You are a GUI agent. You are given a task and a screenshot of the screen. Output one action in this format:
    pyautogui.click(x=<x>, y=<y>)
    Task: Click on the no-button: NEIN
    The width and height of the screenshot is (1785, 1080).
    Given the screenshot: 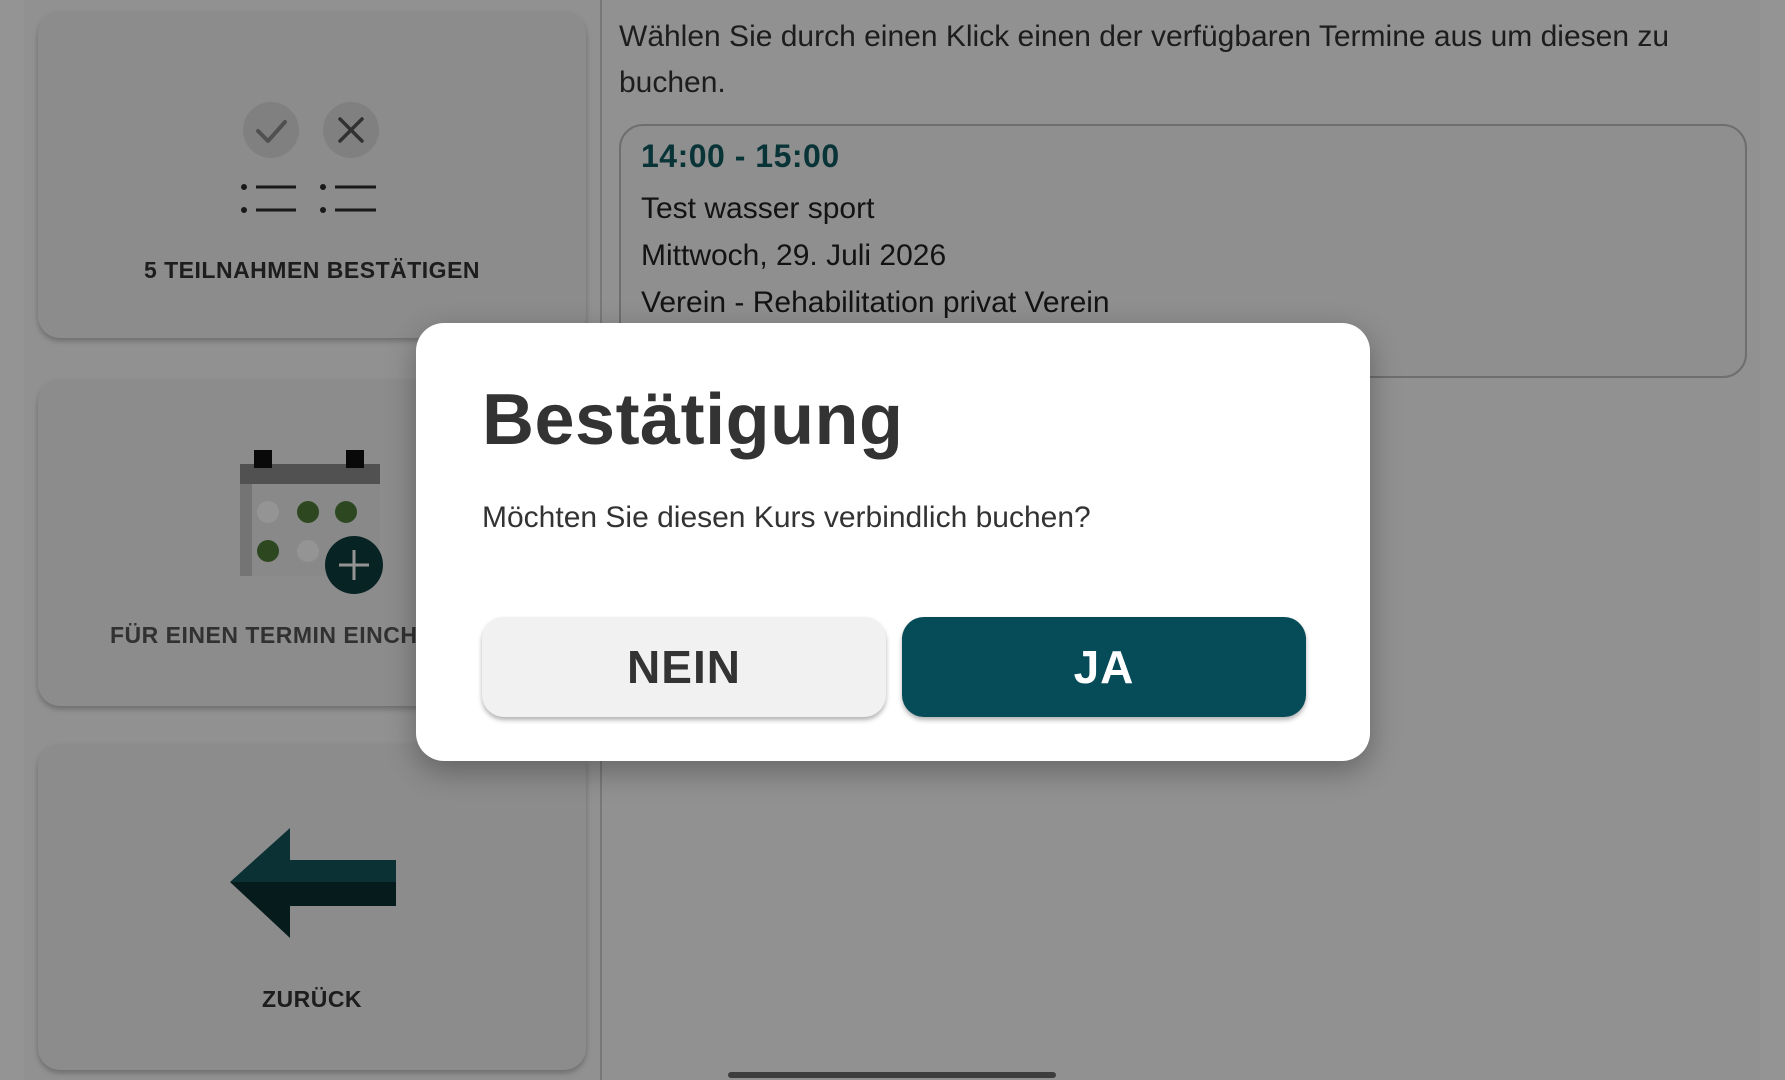 What is the action you would take?
    pyautogui.click(x=684, y=667)
    